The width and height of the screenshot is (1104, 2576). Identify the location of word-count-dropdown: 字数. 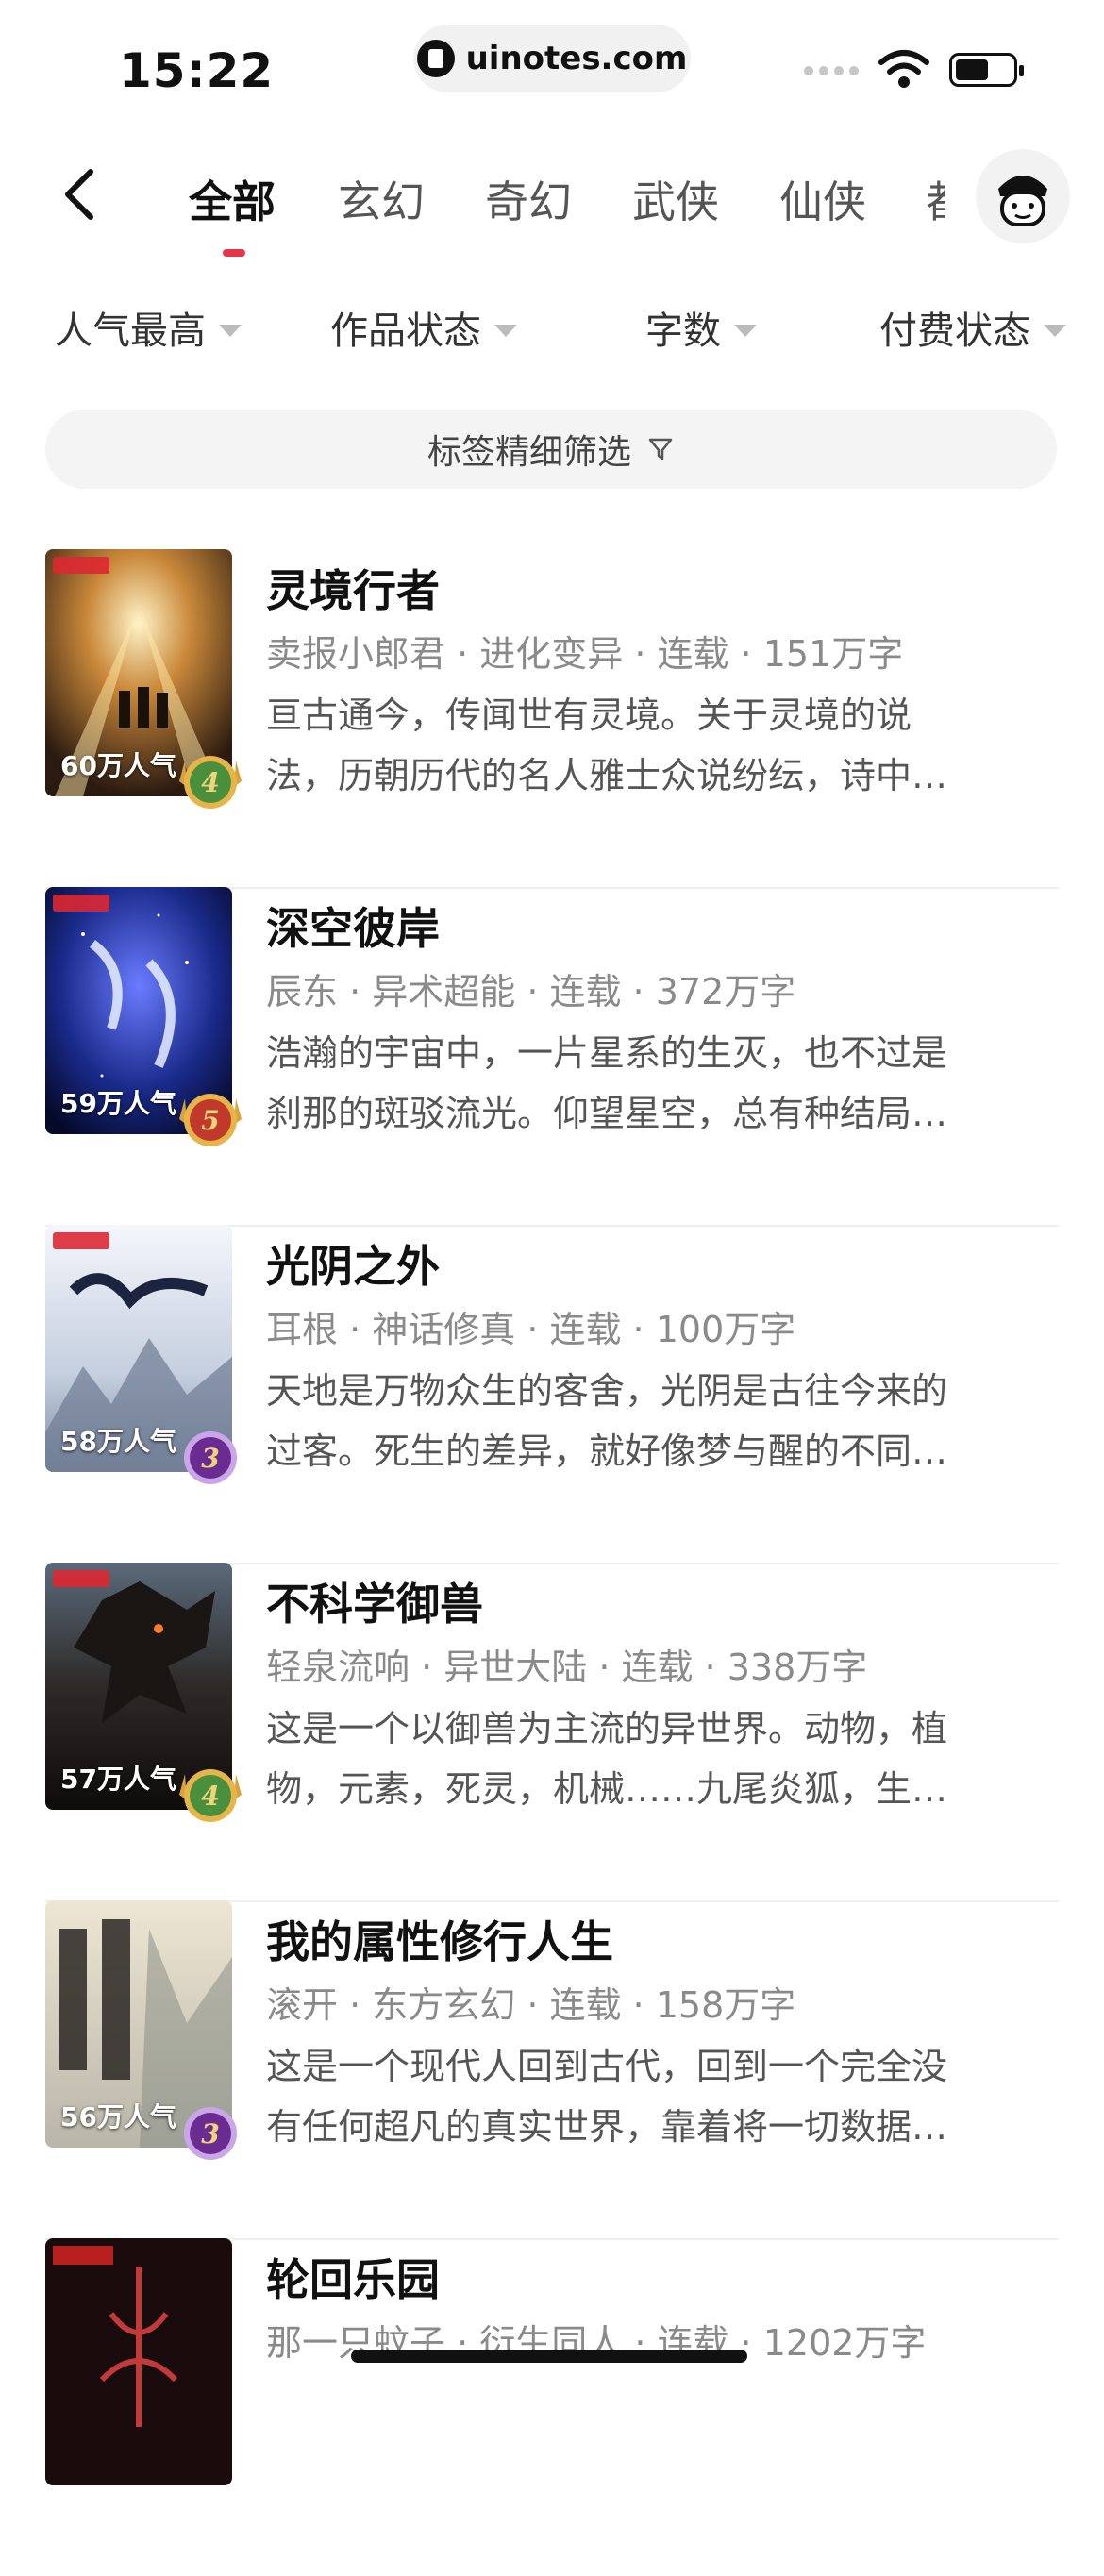
(701, 327).